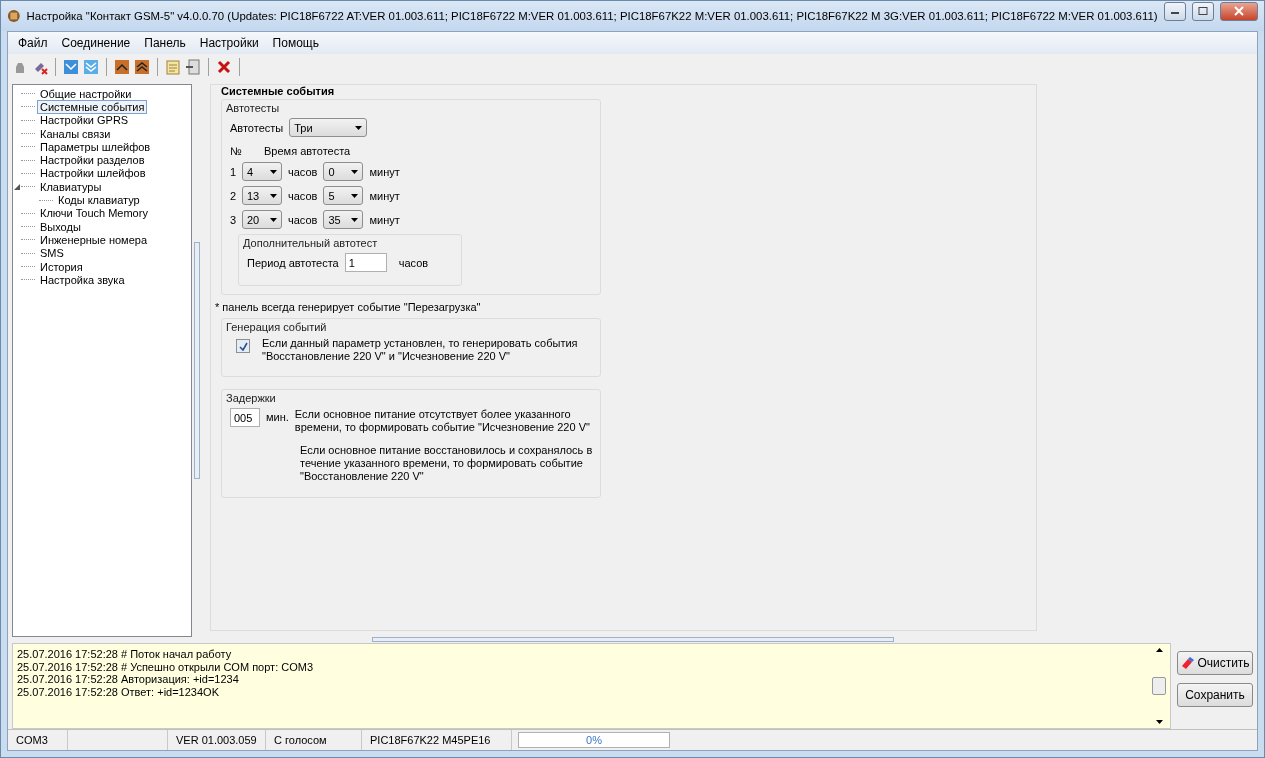 The height and width of the screenshot is (758, 1265). I want to click on status-version: VER 01.003.059, so click(217, 740).